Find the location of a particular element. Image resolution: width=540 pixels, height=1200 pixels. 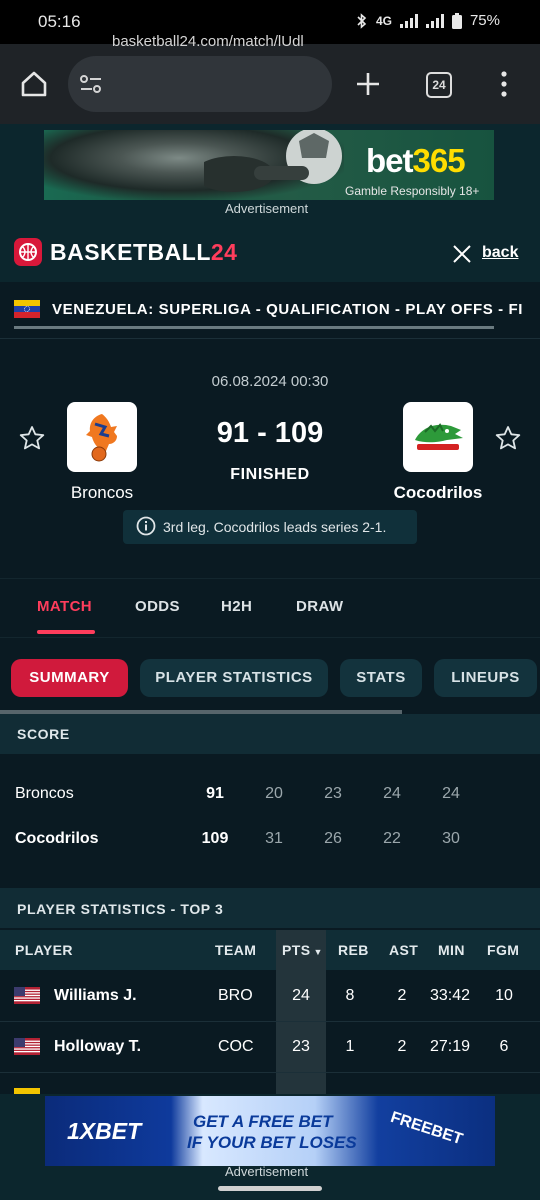

tab-switcher-button: 24 is located at coordinates (439, 85).